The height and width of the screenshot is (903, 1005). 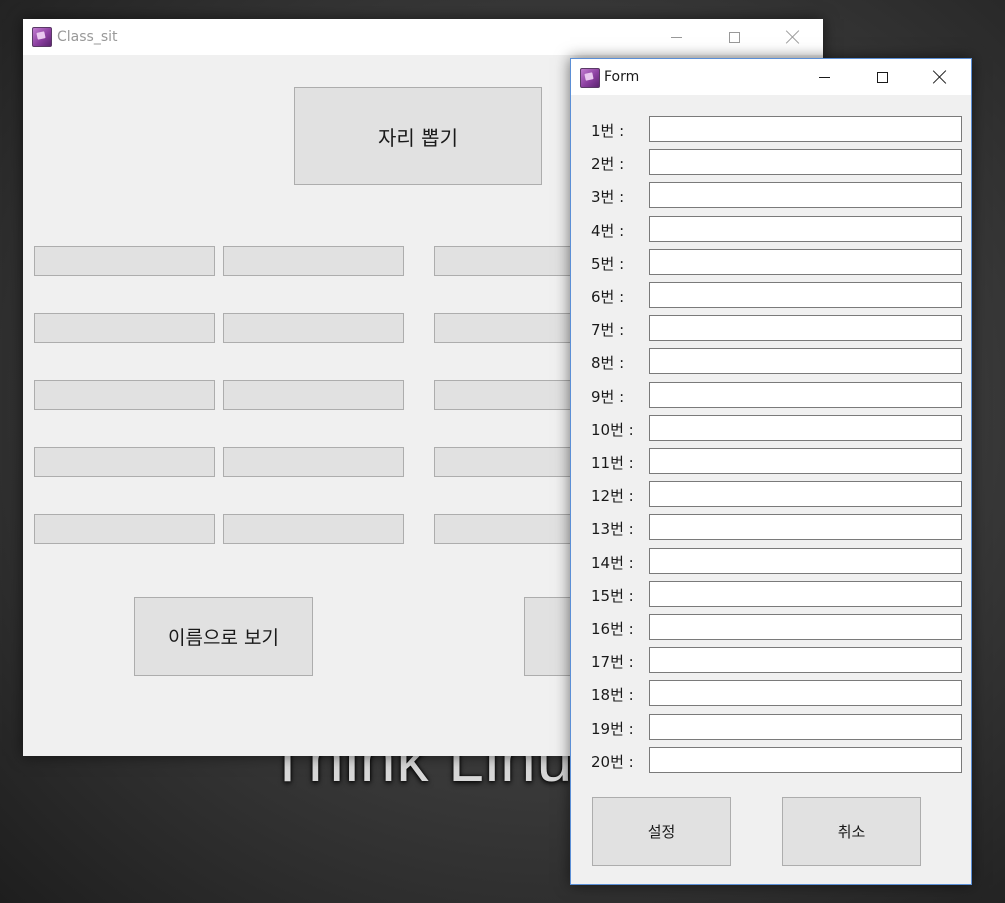 I want to click on row-label: 8번 :, so click(x=608, y=363).